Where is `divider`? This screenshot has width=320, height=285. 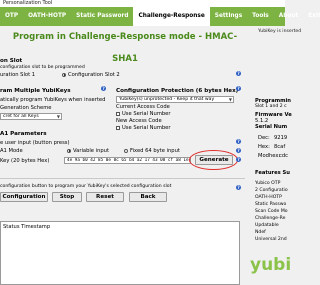 divider is located at coordinates (122, 178).